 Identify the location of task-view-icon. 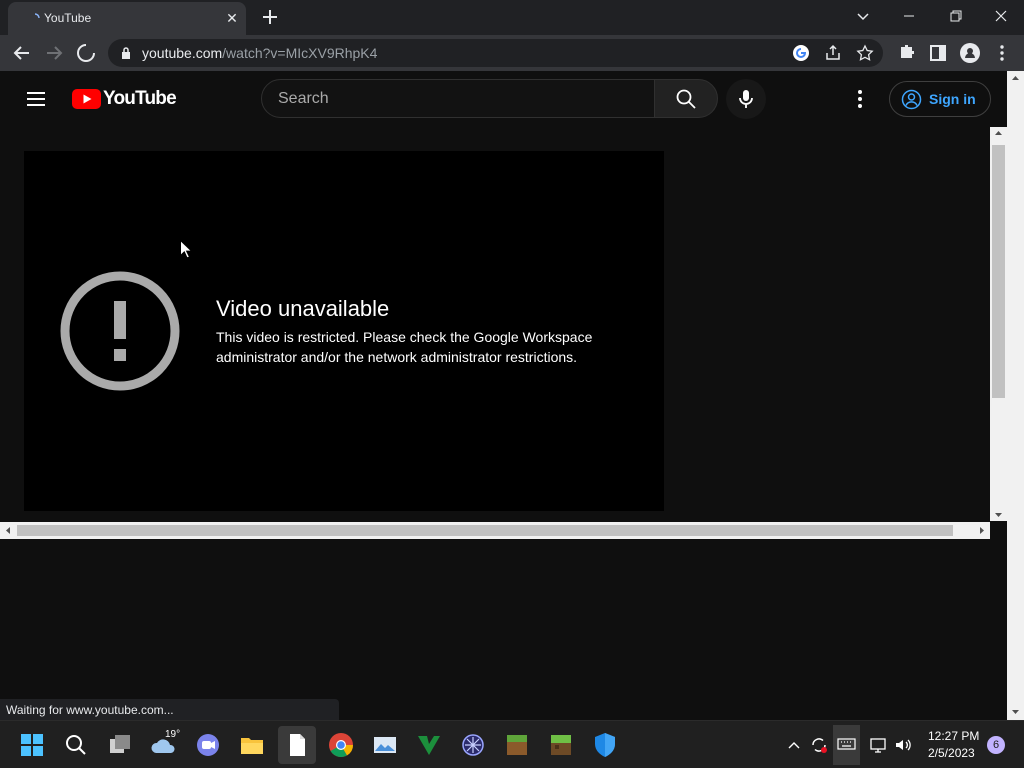
(120, 745).